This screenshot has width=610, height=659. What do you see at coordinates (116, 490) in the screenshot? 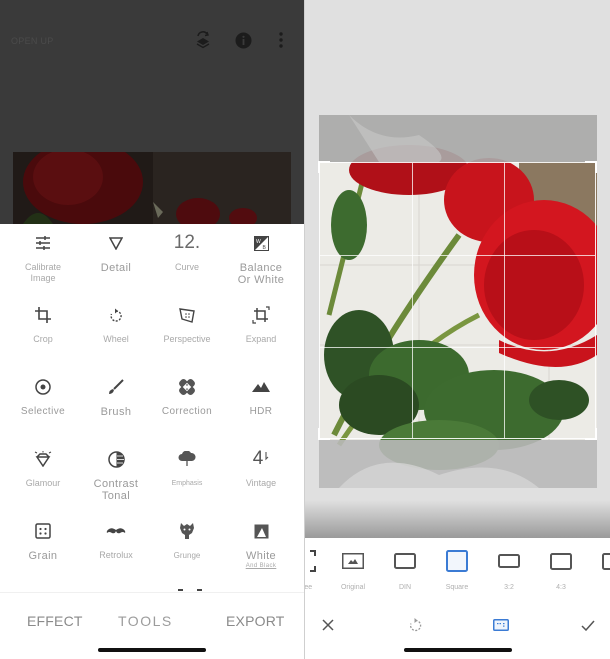
I see `tool-label: Contrast Tonal` at bounding box center [116, 490].